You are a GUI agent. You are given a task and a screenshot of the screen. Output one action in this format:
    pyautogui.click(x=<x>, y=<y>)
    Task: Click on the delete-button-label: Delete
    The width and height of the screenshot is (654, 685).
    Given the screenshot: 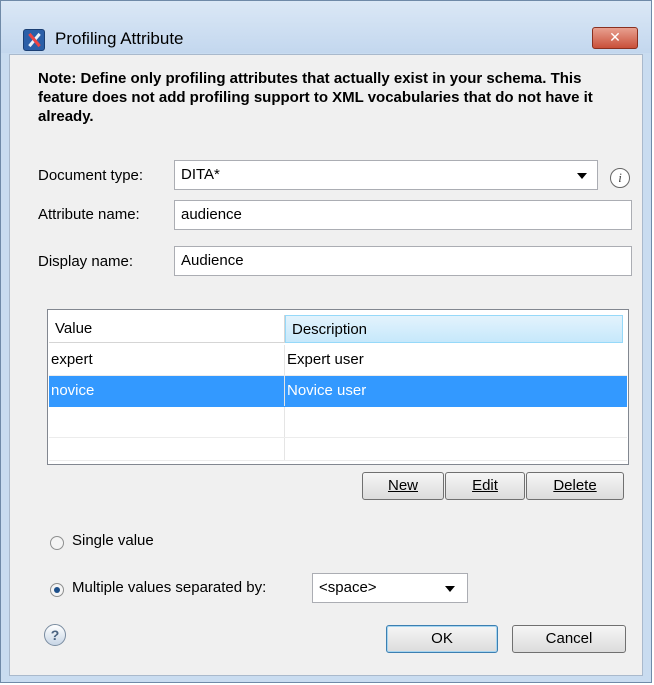 What is the action you would take?
    pyautogui.click(x=575, y=485)
    